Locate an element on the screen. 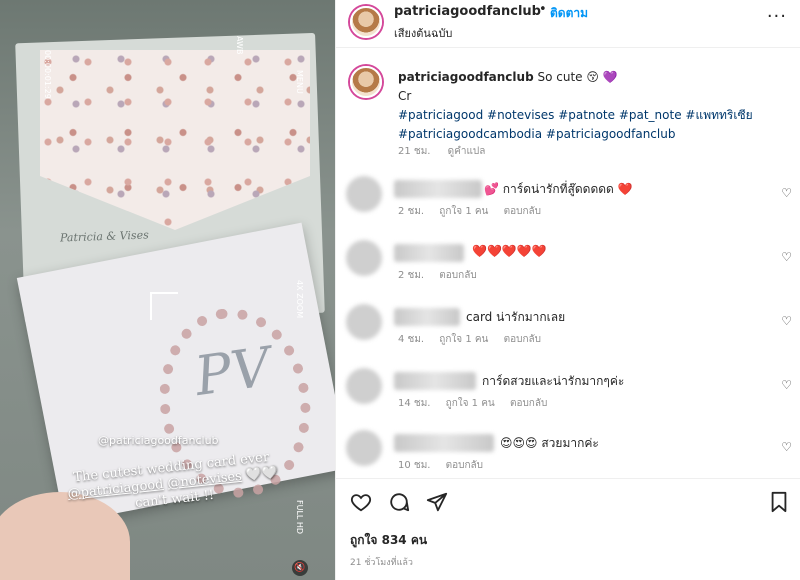 The image size is (800, 580). share-icon is located at coordinates (437, 505).